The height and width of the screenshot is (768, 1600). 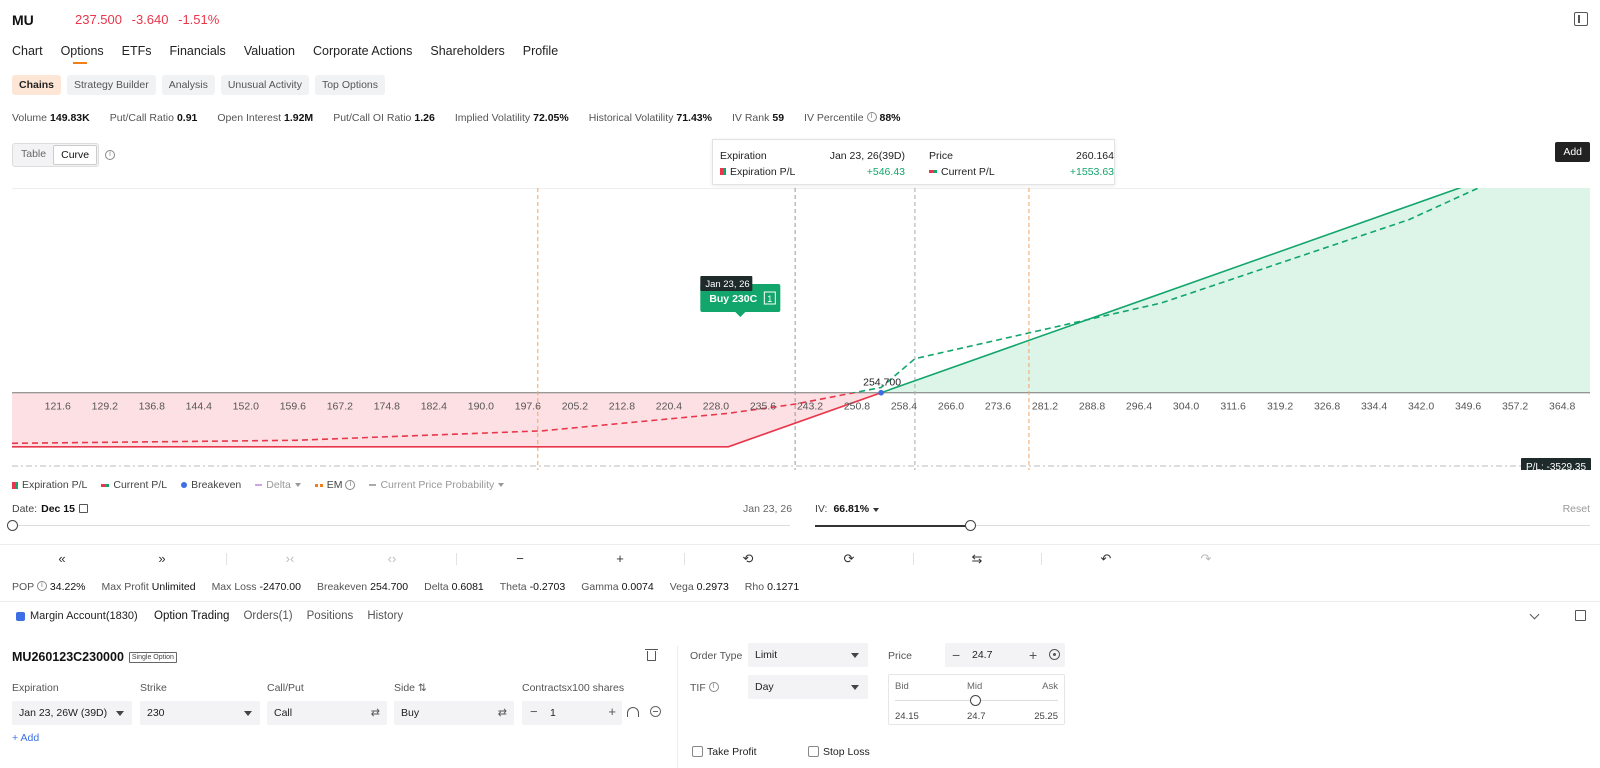 I want to click on shrink-range-icon: ›‹, so click(x=290, y=558).